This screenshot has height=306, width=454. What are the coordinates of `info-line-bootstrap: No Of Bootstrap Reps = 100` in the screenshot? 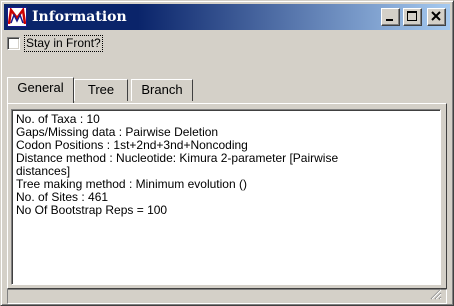 It's located at (92, 210).